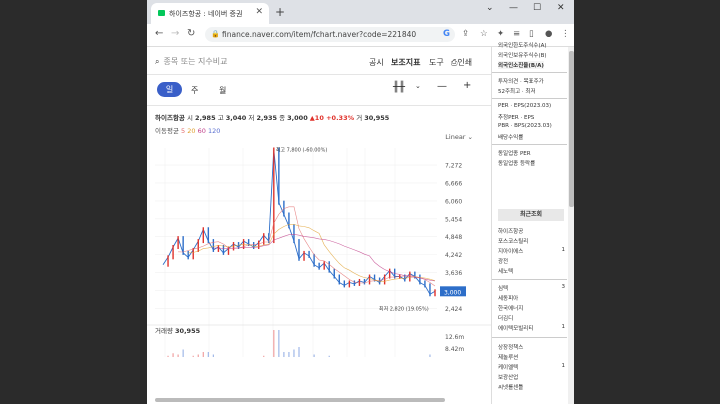  Describe the element at coordinates (467, 85) in the screenshot. I see `zoom-in-icon: +` at that location.